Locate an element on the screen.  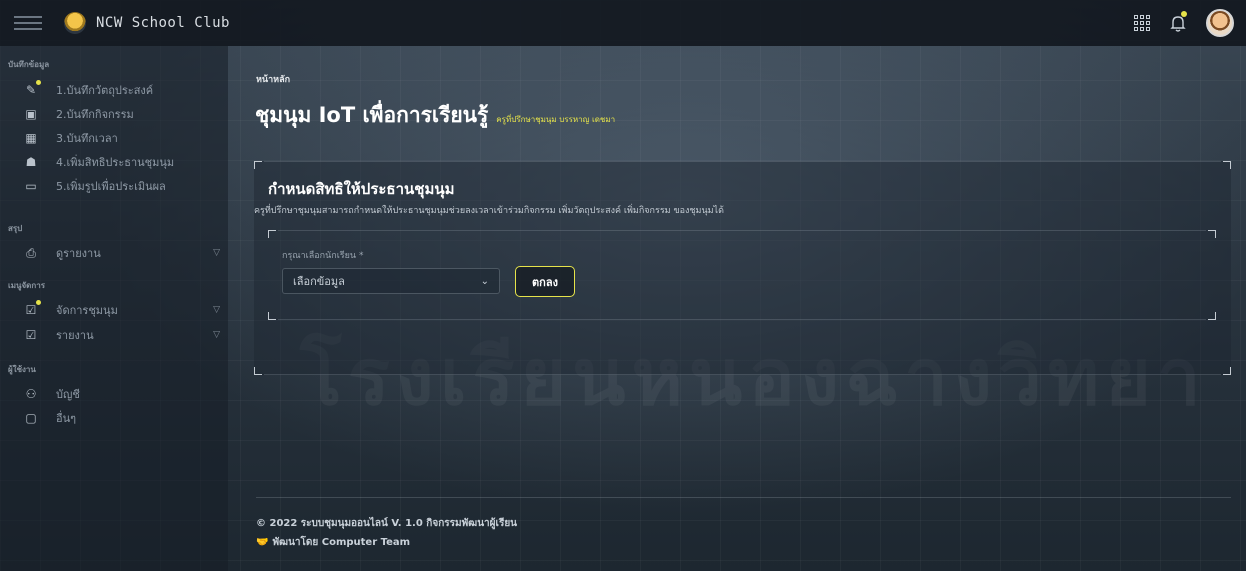
sidebar-item-label: 2.บันทึกกิจกรรม is located at coordinates (95, 114).